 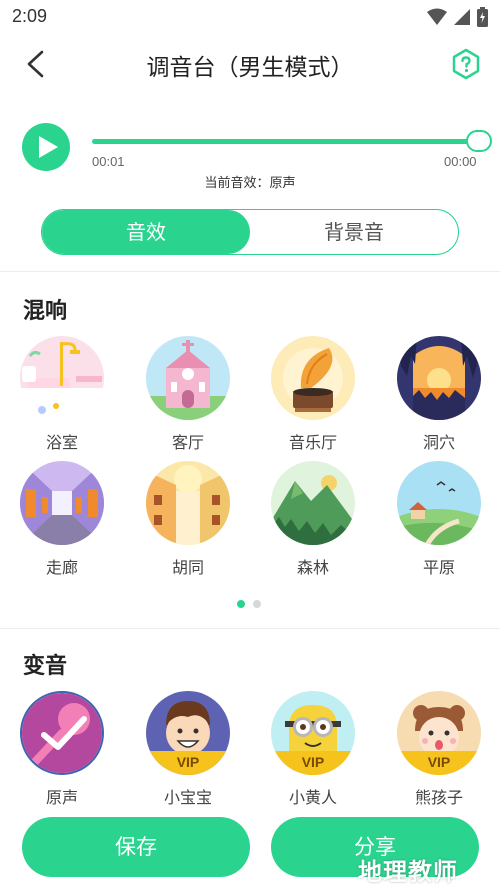 What do you see at coordinates (408, 872) in the screenshot?
I see `watermark-text: 地理教师` at bounding box center [408, 872].